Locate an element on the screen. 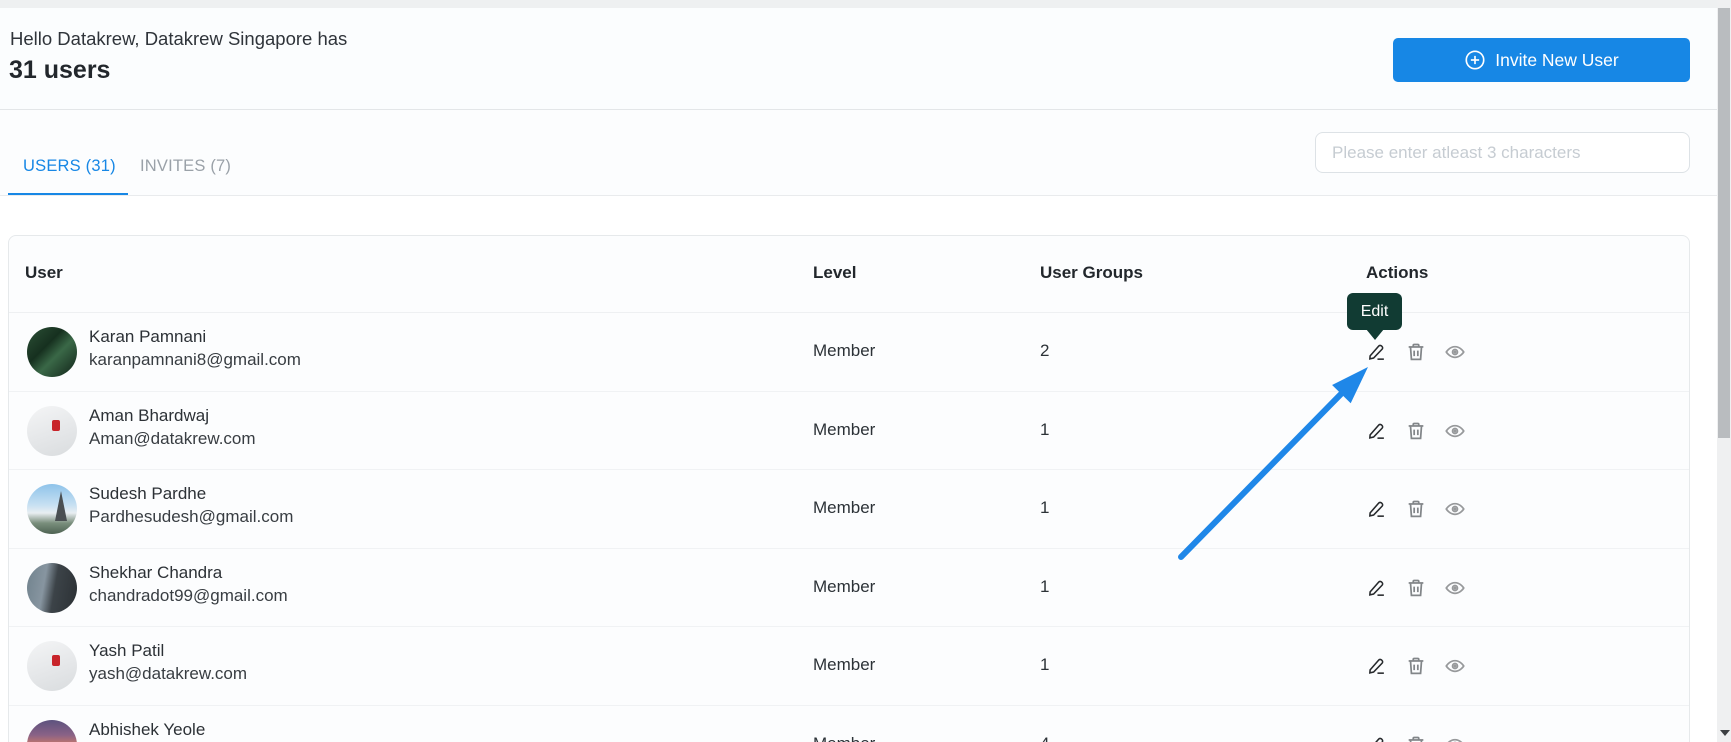 Image resolution: width=1731 pixels, height=742 pixels. user-name: Yash Patil is located at coordinates (127, 650).